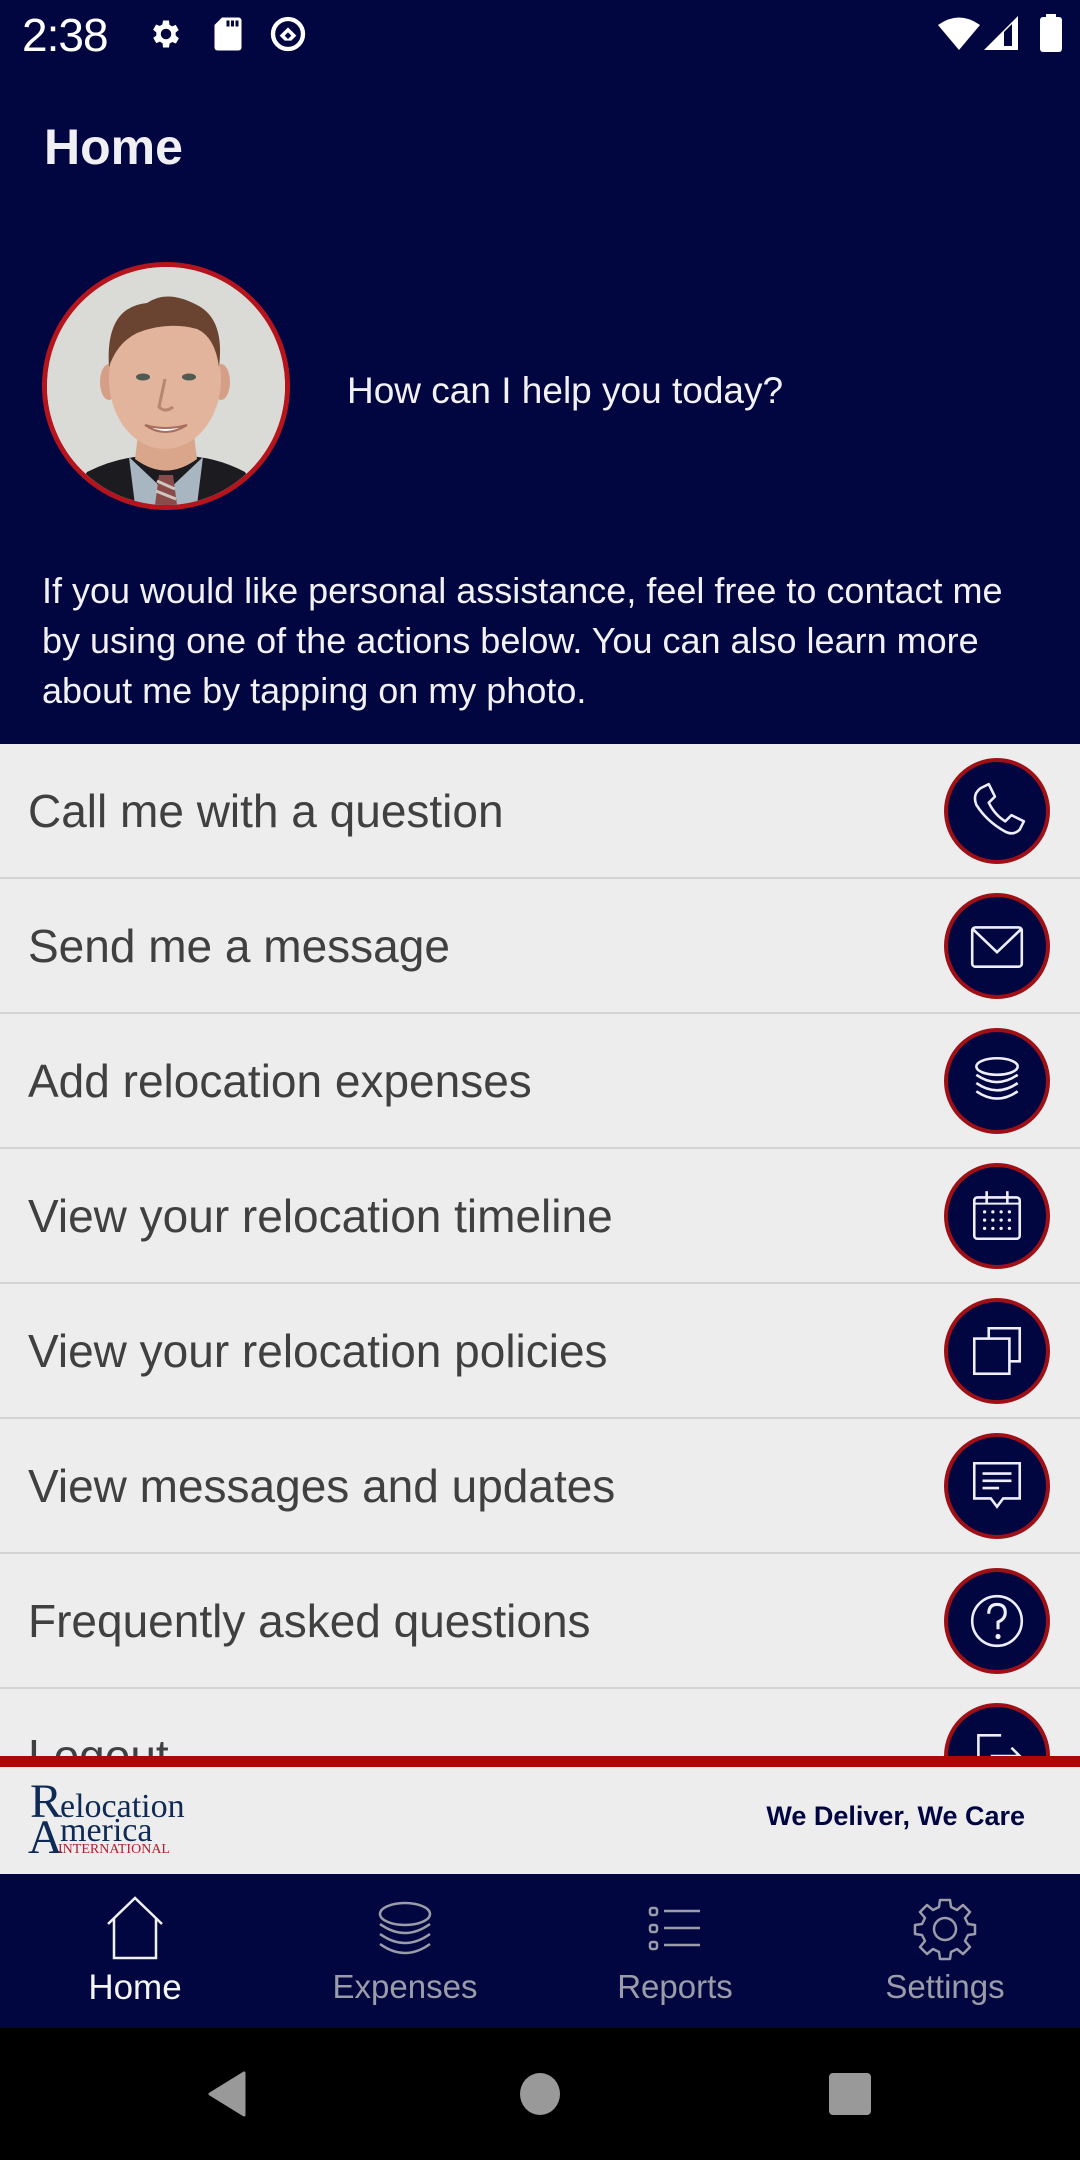 The height and width of the screenshot is (2160, 1080). What do you see at coordinates (540, 811) in the screenshot?
I see `action-call: Call me with a question` at bounding box center [540, 811].